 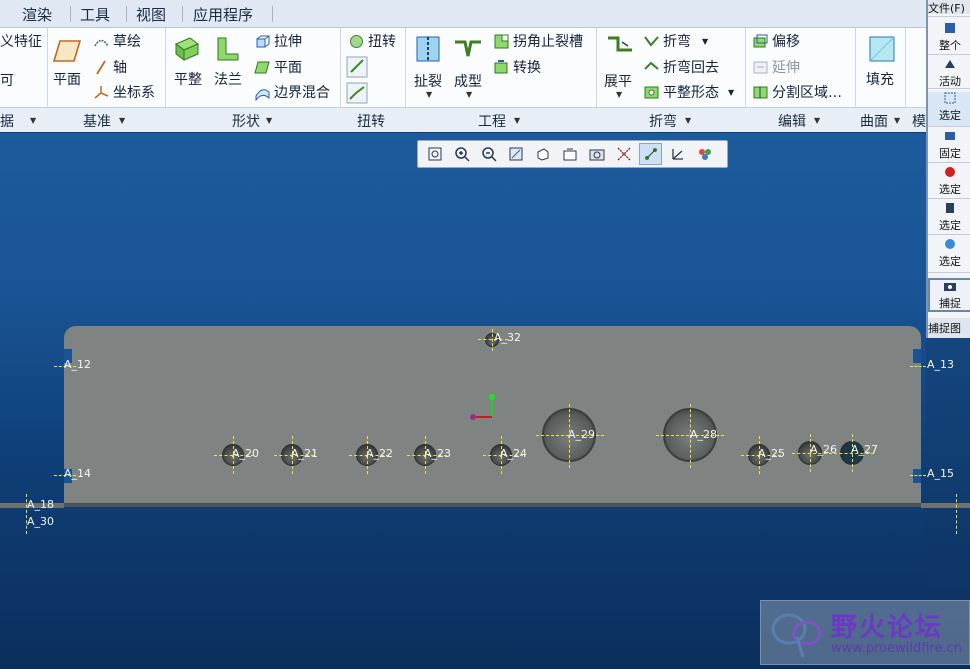 I want to click on group-bend: 折弯, so click(x=663, y=121).